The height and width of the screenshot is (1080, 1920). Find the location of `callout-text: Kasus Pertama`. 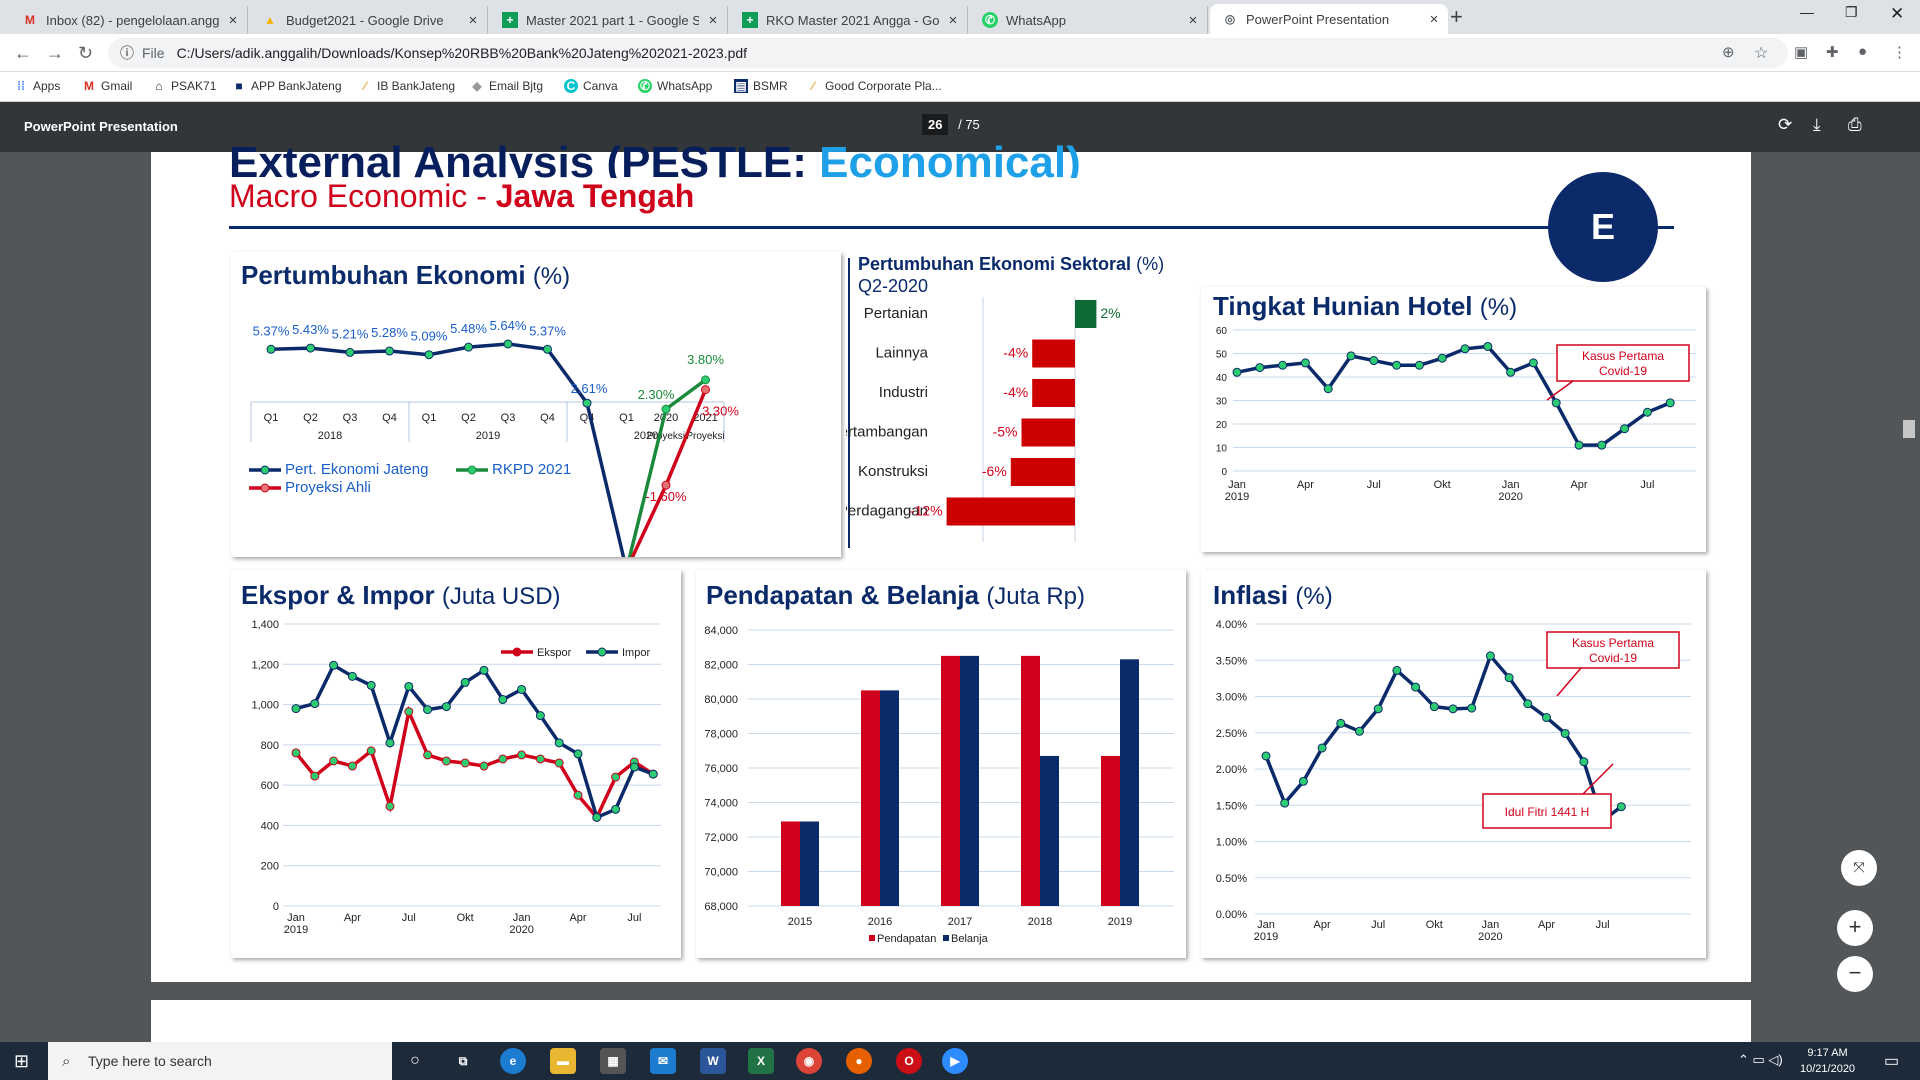

callout-text: Kasus Pertama is located at coordinates (1613, 643).